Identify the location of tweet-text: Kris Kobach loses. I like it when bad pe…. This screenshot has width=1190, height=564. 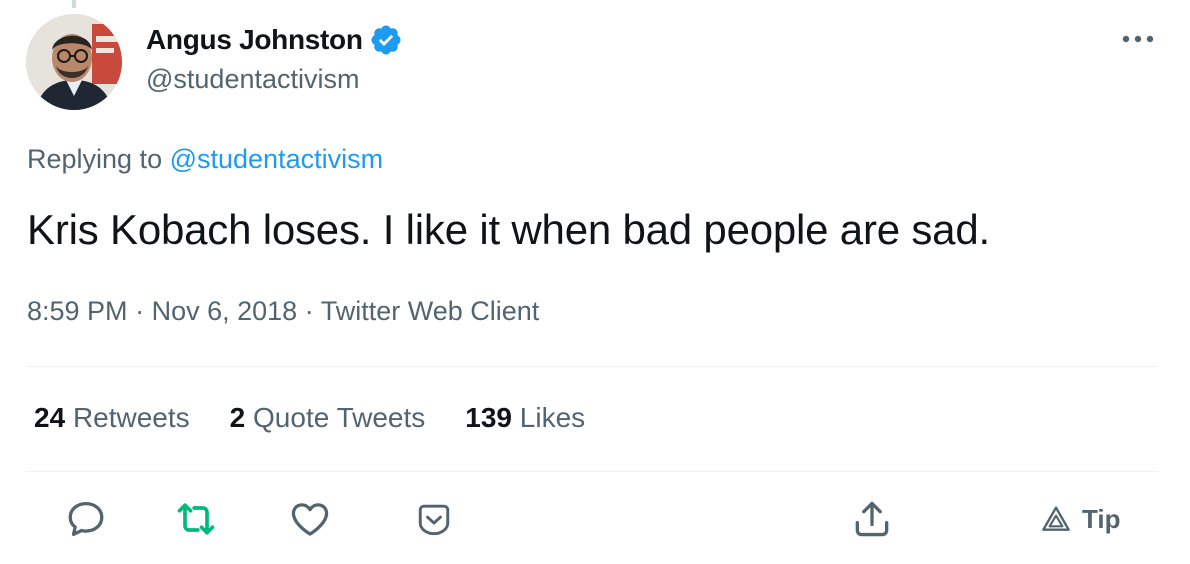
(508, 229).